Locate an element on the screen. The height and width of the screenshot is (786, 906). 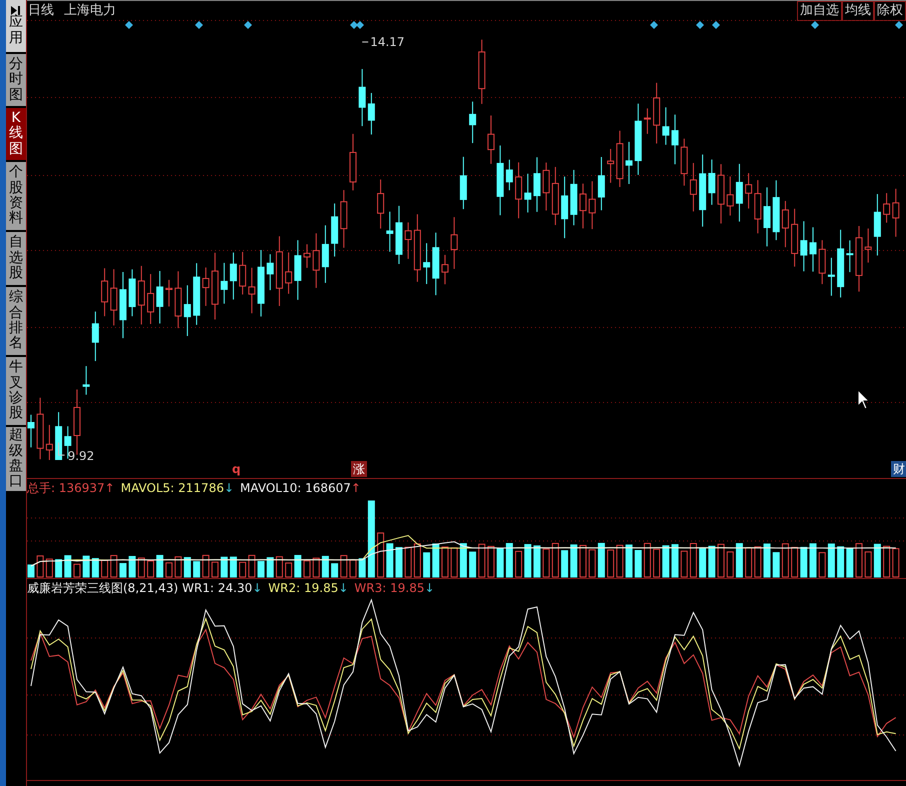
play-icon is located at coordinates (16, 11).